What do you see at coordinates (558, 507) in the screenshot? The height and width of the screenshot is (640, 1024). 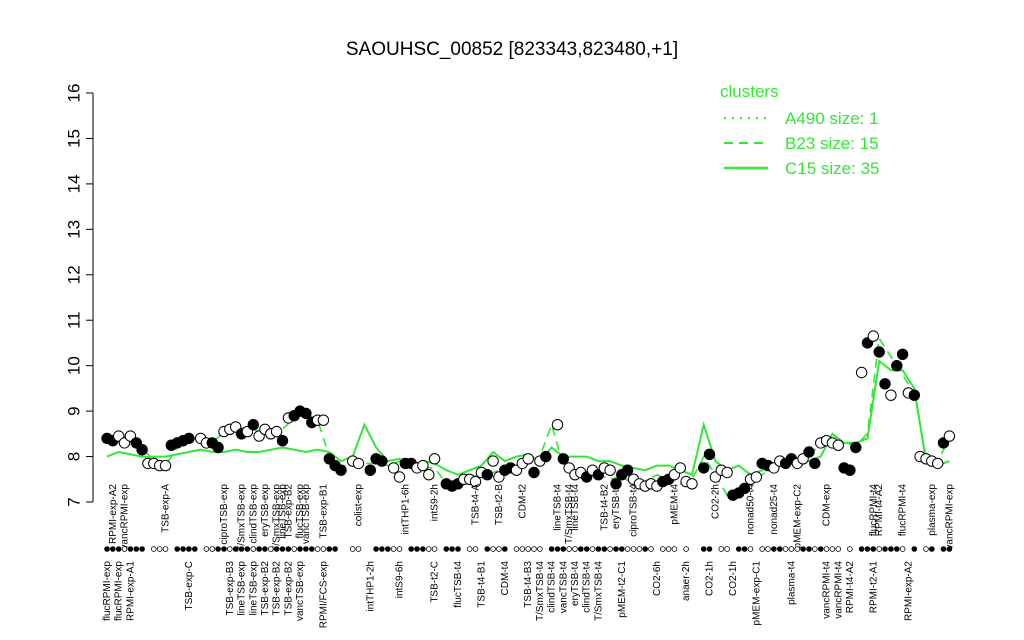 I see `upper-sample-label: lineTSB-t4` at bounding box center [558, 507].